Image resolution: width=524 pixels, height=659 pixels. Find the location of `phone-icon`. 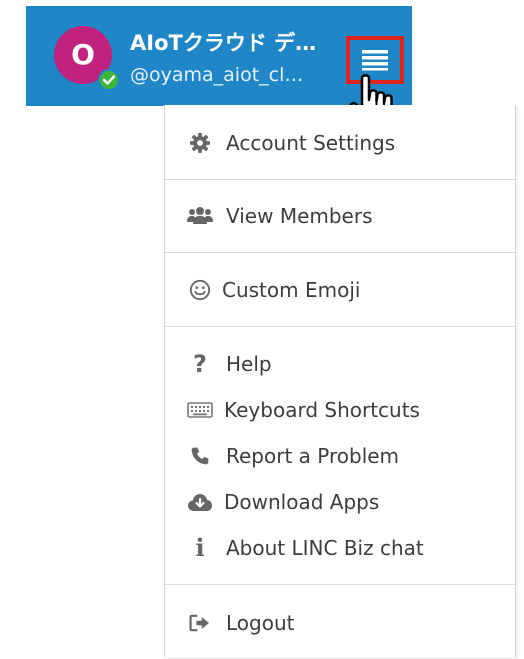

phone-icon is located at coordinates (200, 456).